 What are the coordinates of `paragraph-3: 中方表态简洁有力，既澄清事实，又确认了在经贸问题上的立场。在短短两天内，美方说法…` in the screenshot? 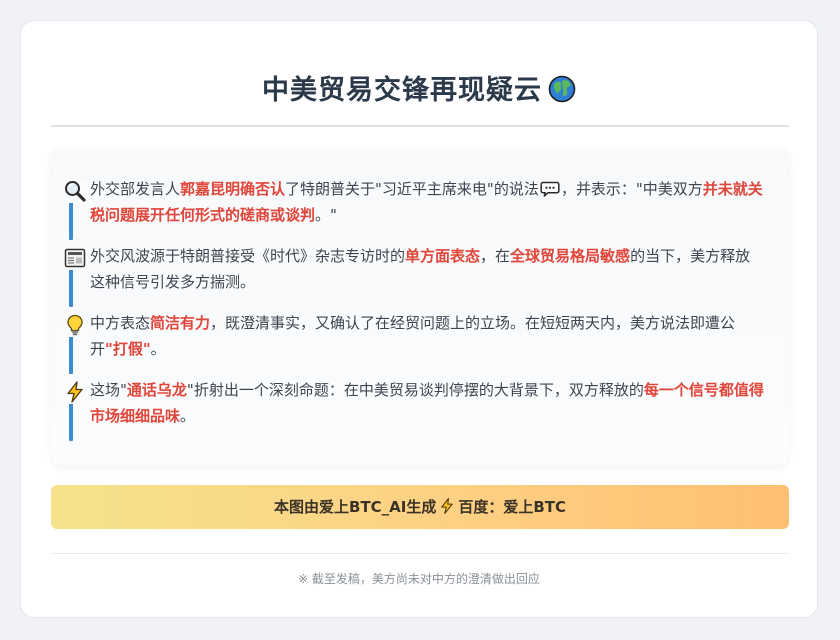 It's located at (414, 342).